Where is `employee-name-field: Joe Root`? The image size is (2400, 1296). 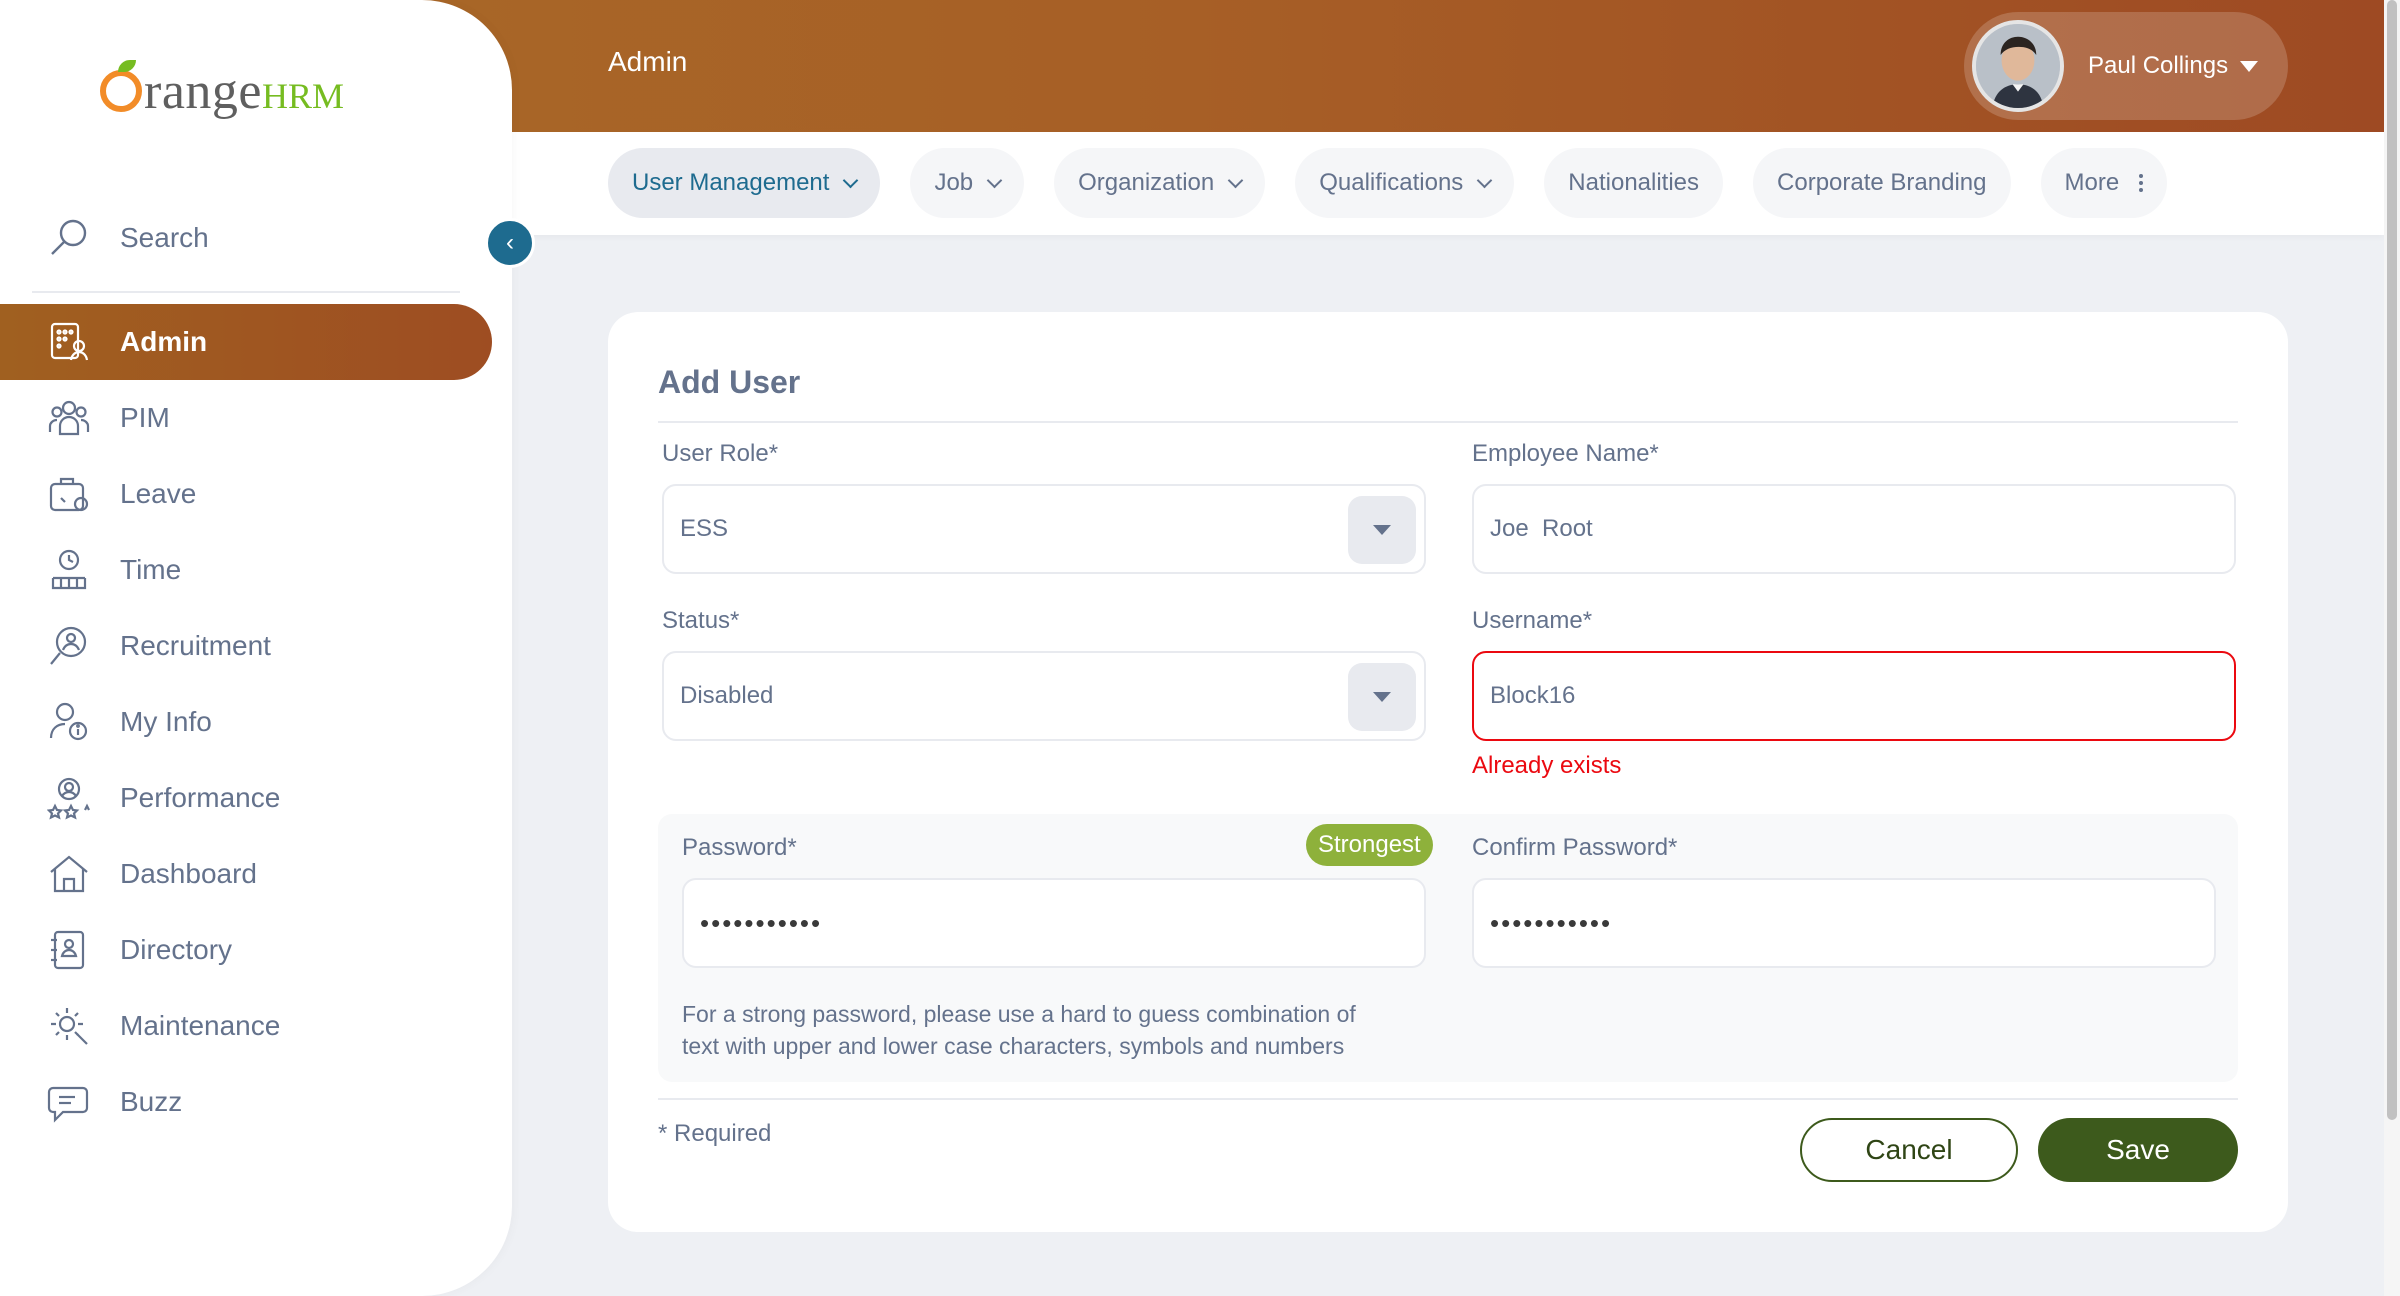
employee-name-field: Joe Root is located at coordinates (1854, 529).